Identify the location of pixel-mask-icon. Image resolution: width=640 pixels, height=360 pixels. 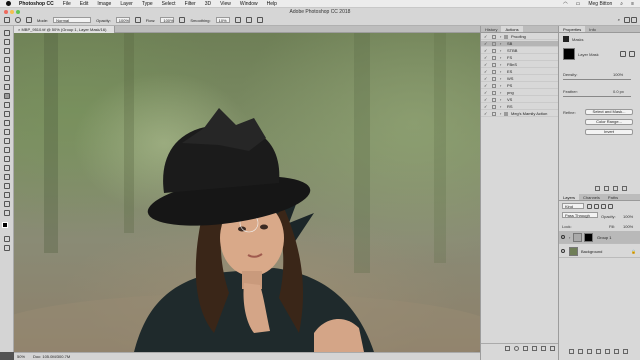
(623, 54).